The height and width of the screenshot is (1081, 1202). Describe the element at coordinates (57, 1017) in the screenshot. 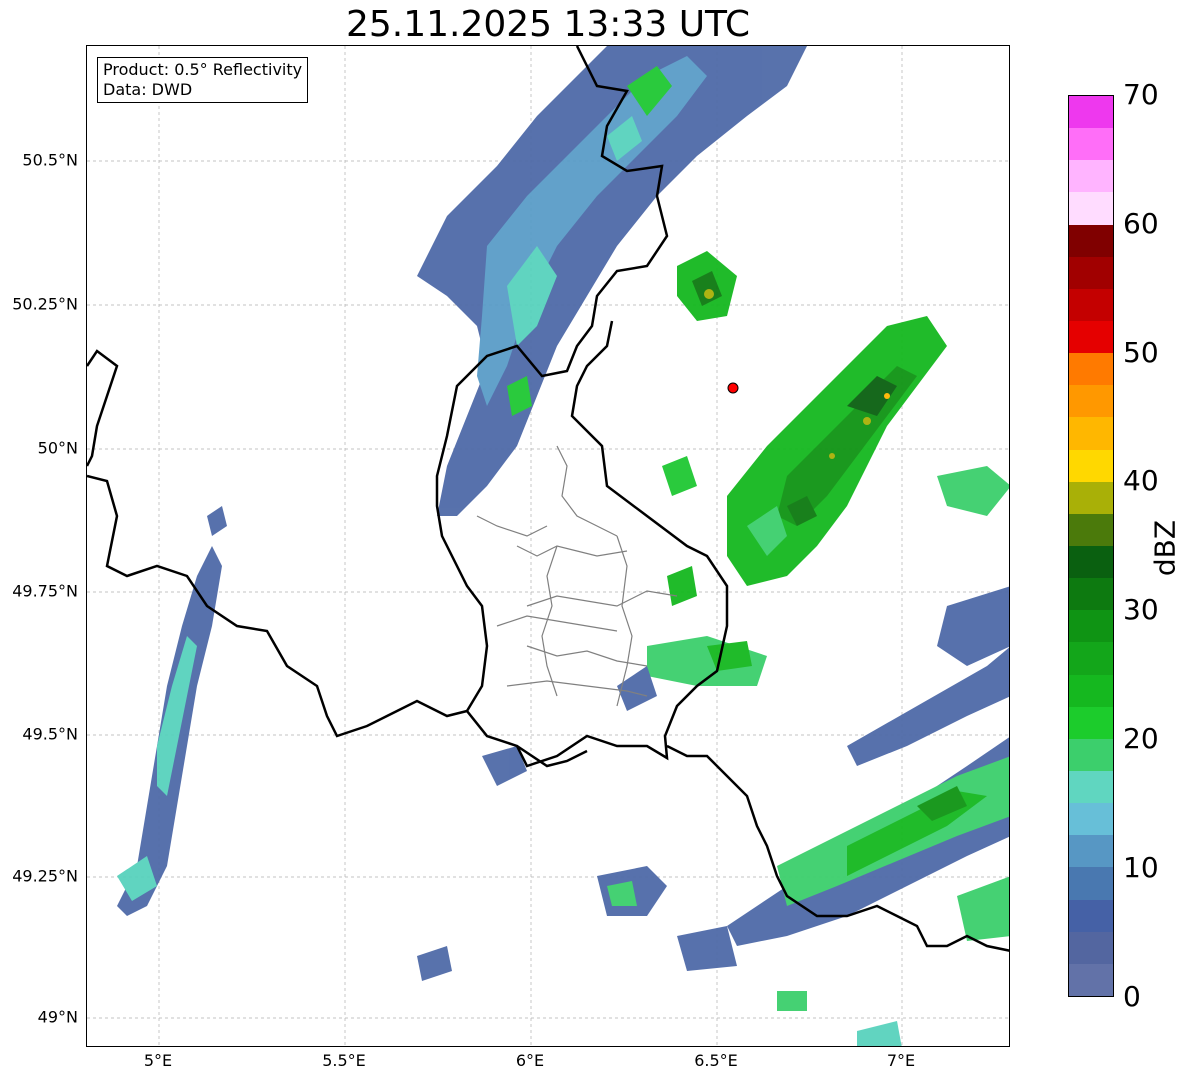

I see `lat-label: 49°N` at that location.